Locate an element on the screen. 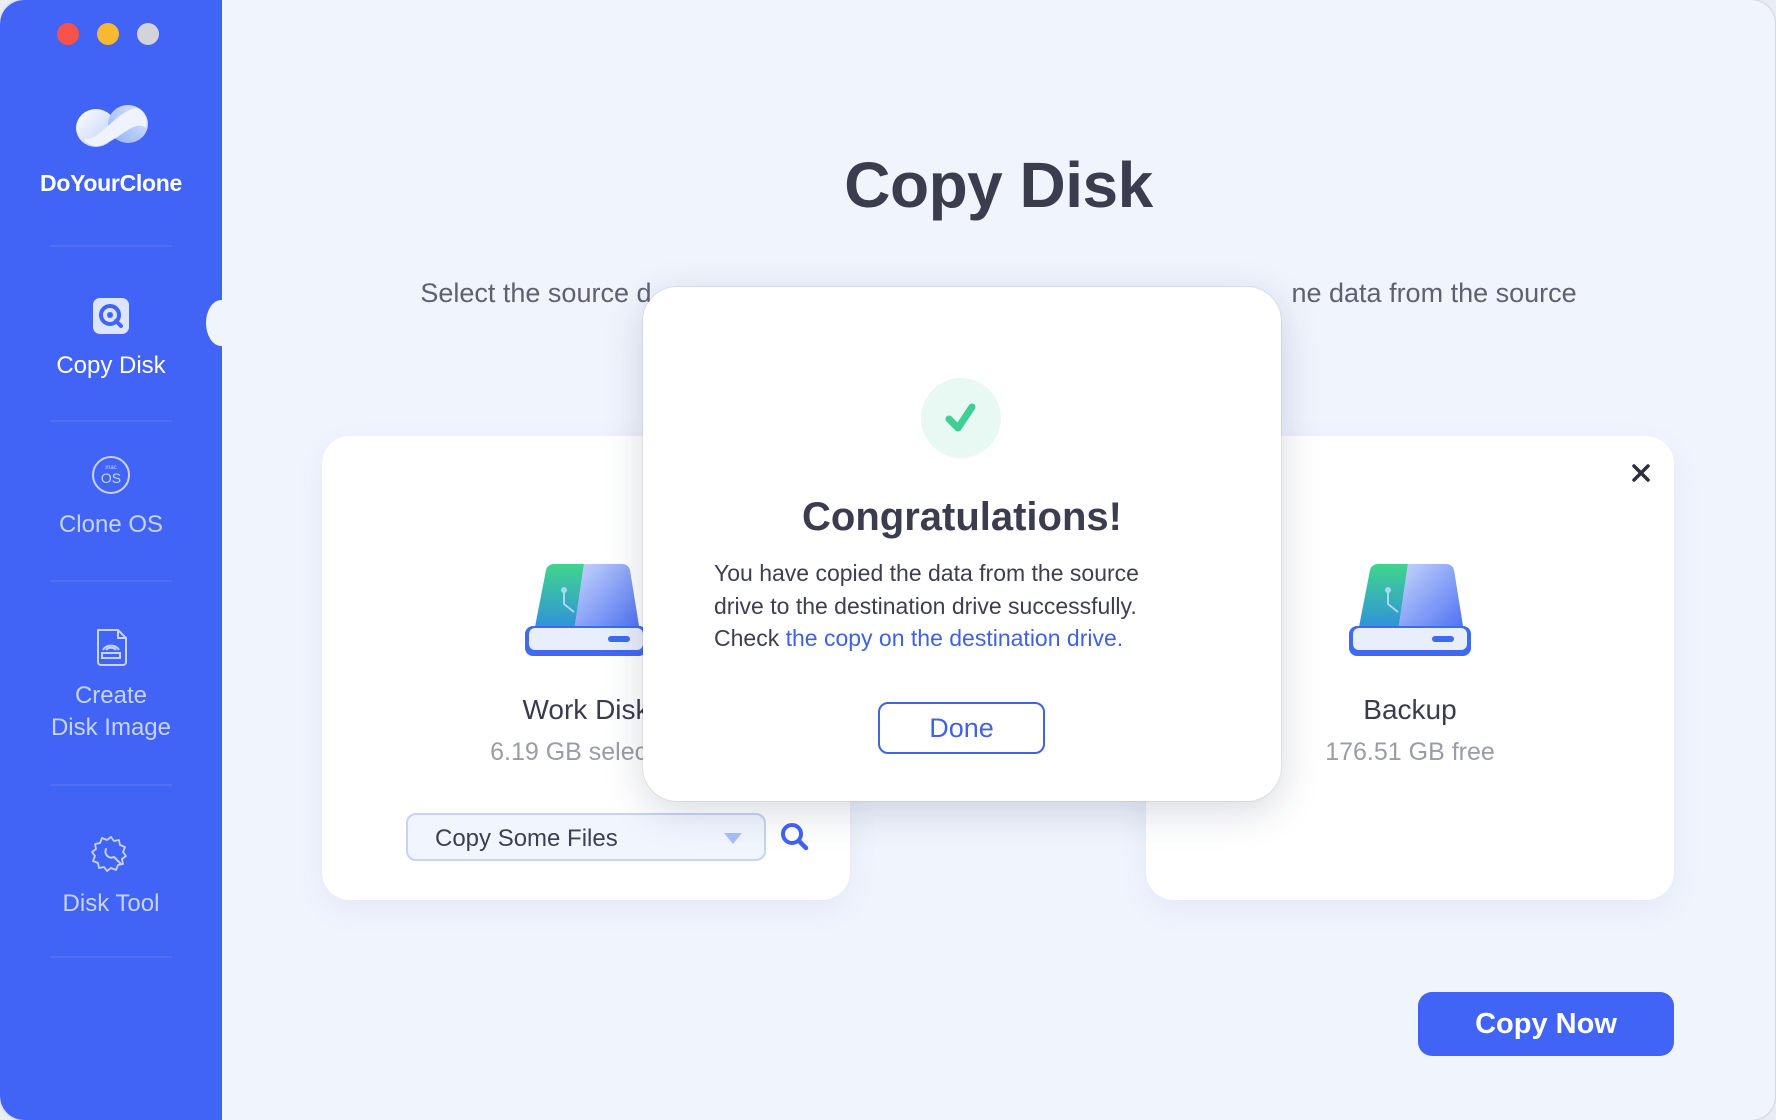  sidebar-item-label: Disk Tool is located at coordinates (111, 903).